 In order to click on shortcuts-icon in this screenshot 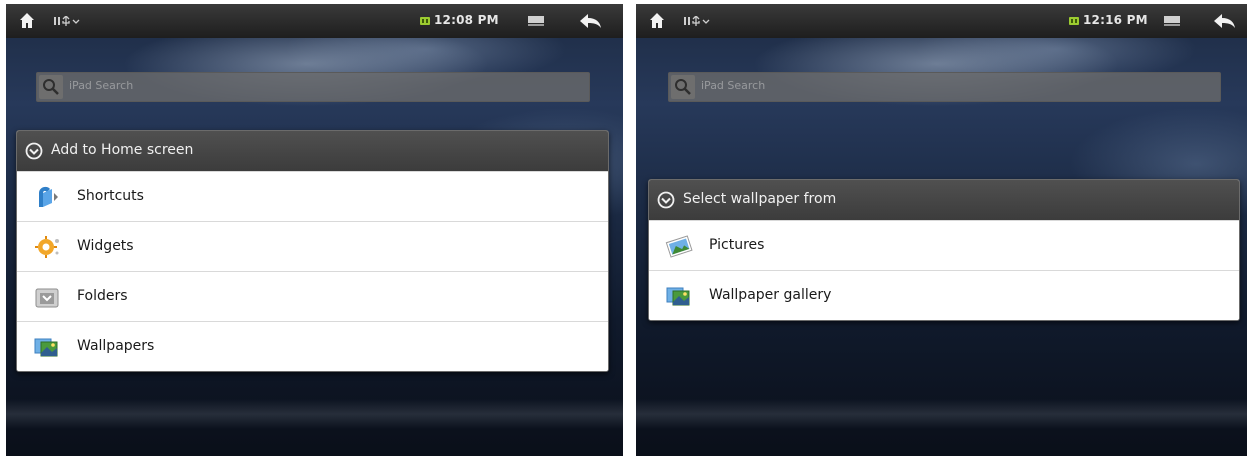, I will do `click(48, 196)`.